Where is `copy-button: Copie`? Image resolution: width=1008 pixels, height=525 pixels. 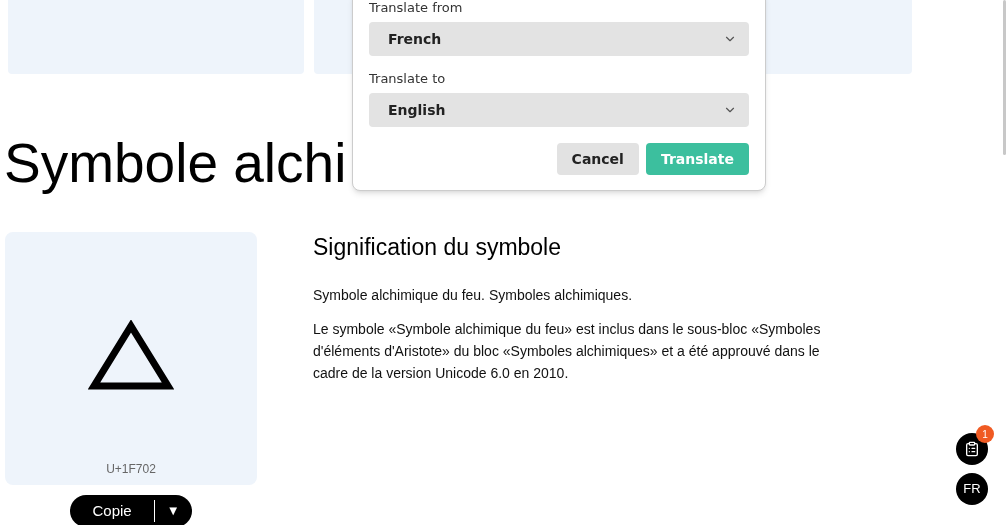 copy-button: Copie is located at coordinates (112, 511).